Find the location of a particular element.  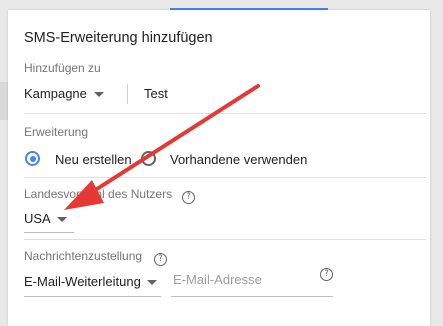

delivery-method-underline is located at coordinates (92, 296).